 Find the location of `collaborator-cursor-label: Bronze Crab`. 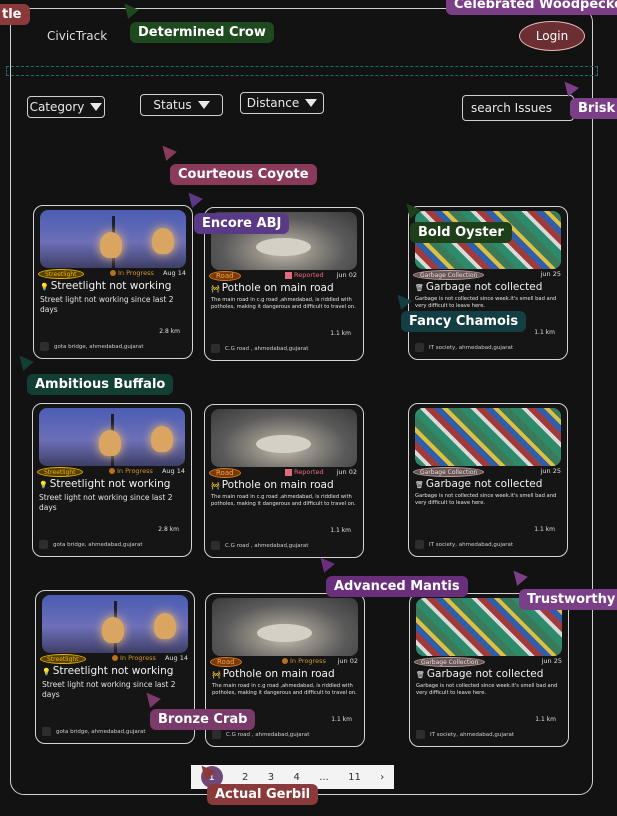

collaborator-cursor-label: Bronze Crab is located at coordinates (203, 719).